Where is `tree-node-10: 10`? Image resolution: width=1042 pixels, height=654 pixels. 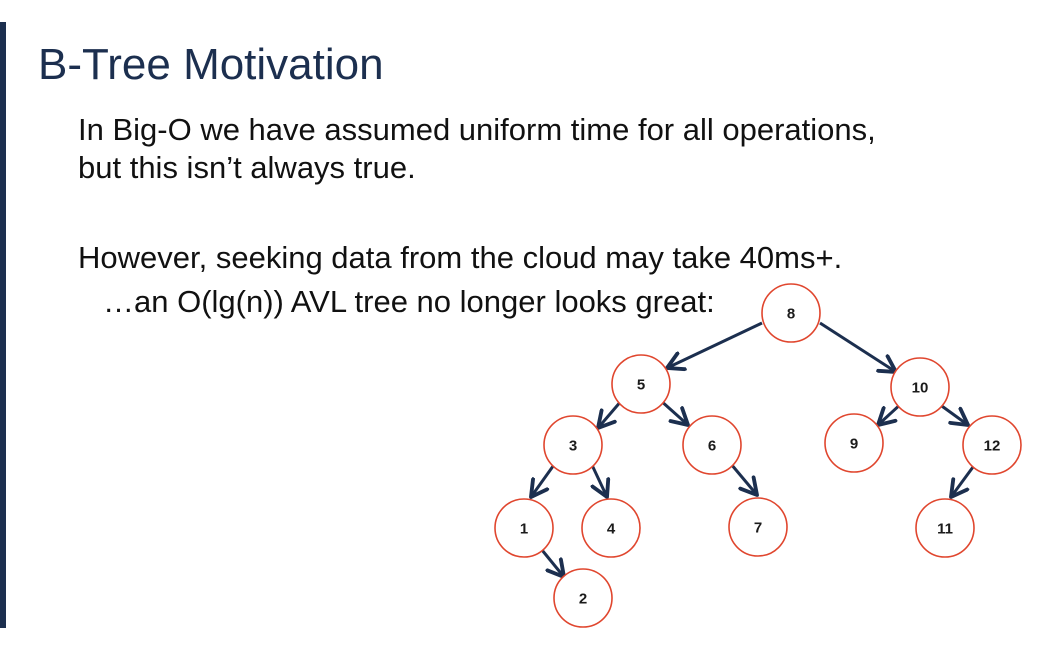 tree-node-10: 10 is located at coordinates (920, 387).